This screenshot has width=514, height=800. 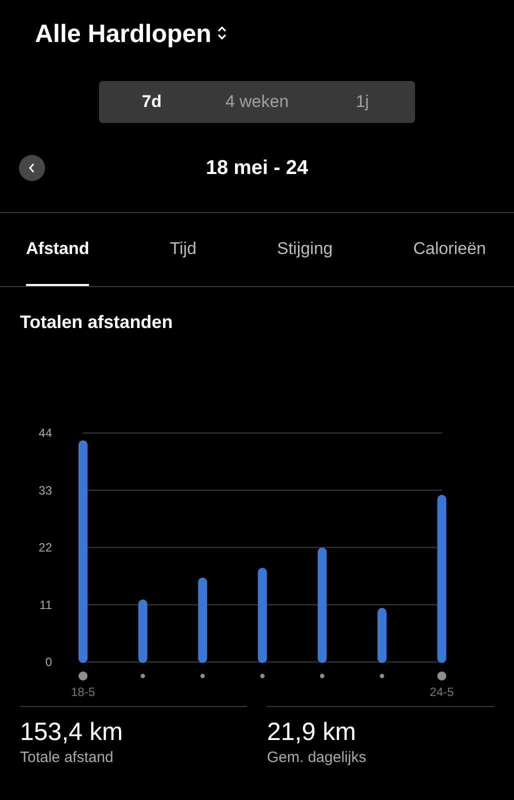 I want to click on stat-value: 21,9 km, so click(x=312, y=732).